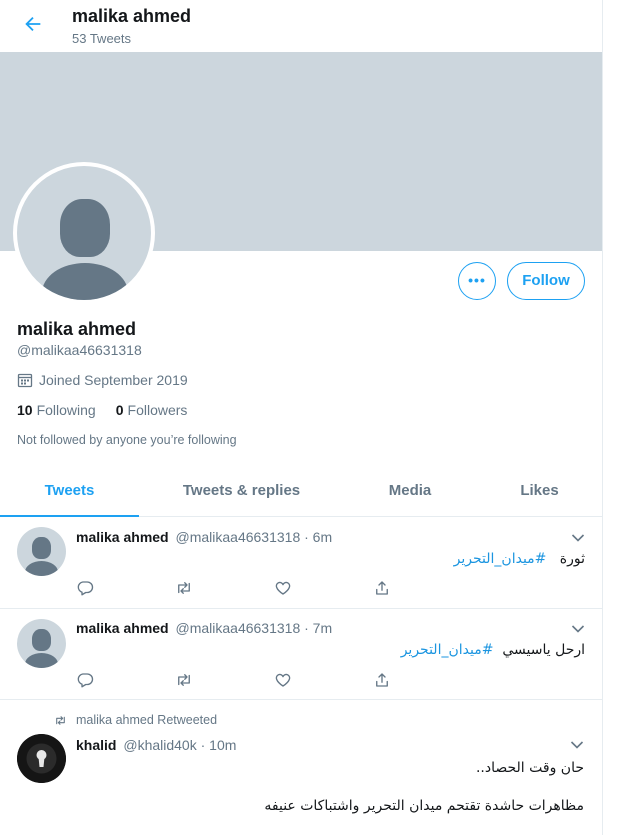 Image resolution: width=620 pixels, height=835 pixels. I want to click on tweet-header: malika ahmed @malikaa46631318 · 7m, so click(204, 628).